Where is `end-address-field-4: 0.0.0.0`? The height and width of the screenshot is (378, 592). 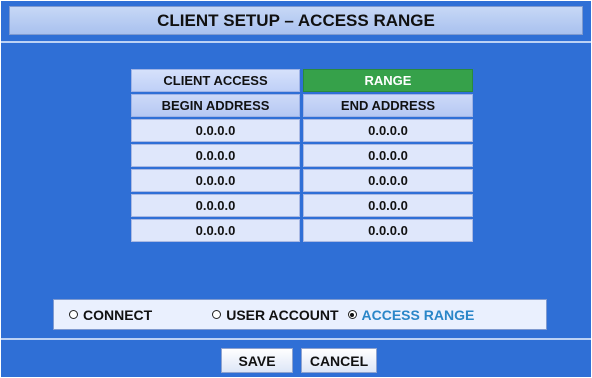 end-address-field-4: 0.0.0.0 is located at coordinates (388, 205).